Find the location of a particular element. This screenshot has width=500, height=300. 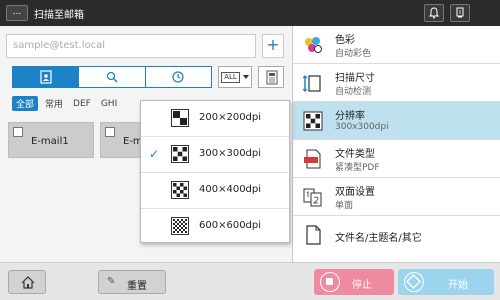

setting-file-type: 文件类型 紧凑型PDF is located at coordinates (396, 159).